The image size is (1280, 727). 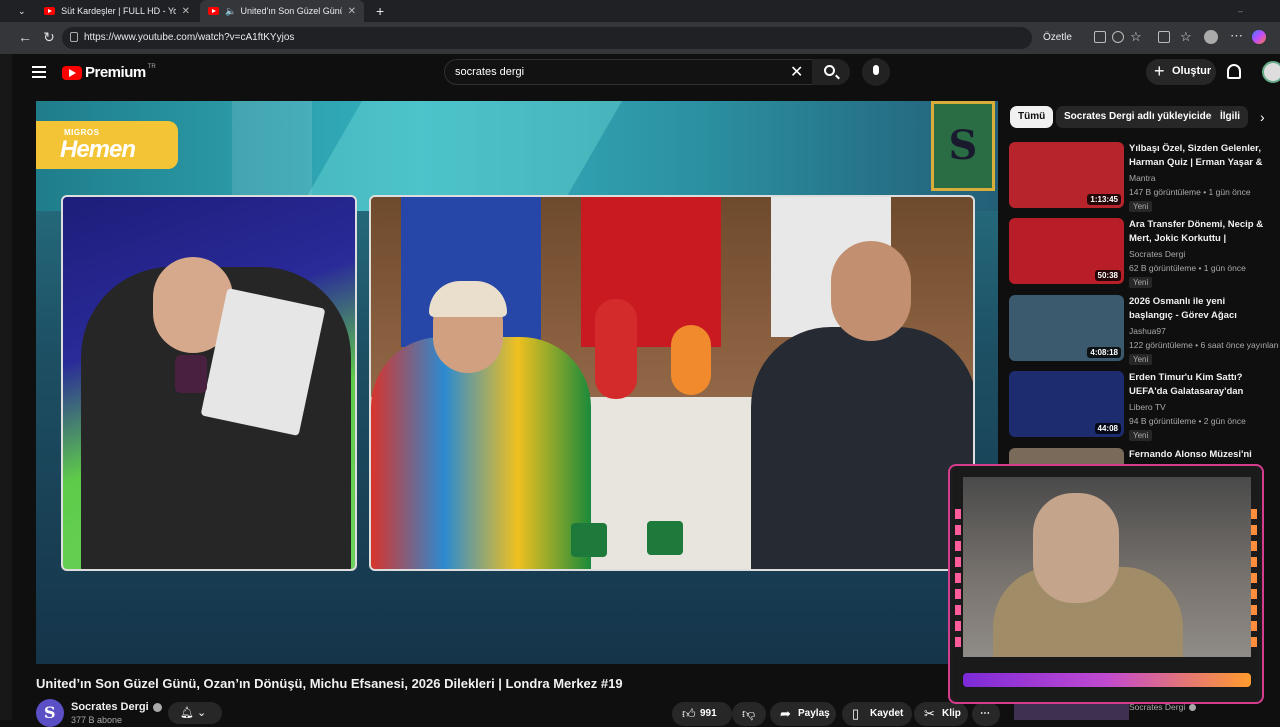 What do you see at coordinates (1157, 707) in the screenshot?
I see `recommendation-channel-text: Socrates Dergi` at bounding box center [1157, 707].